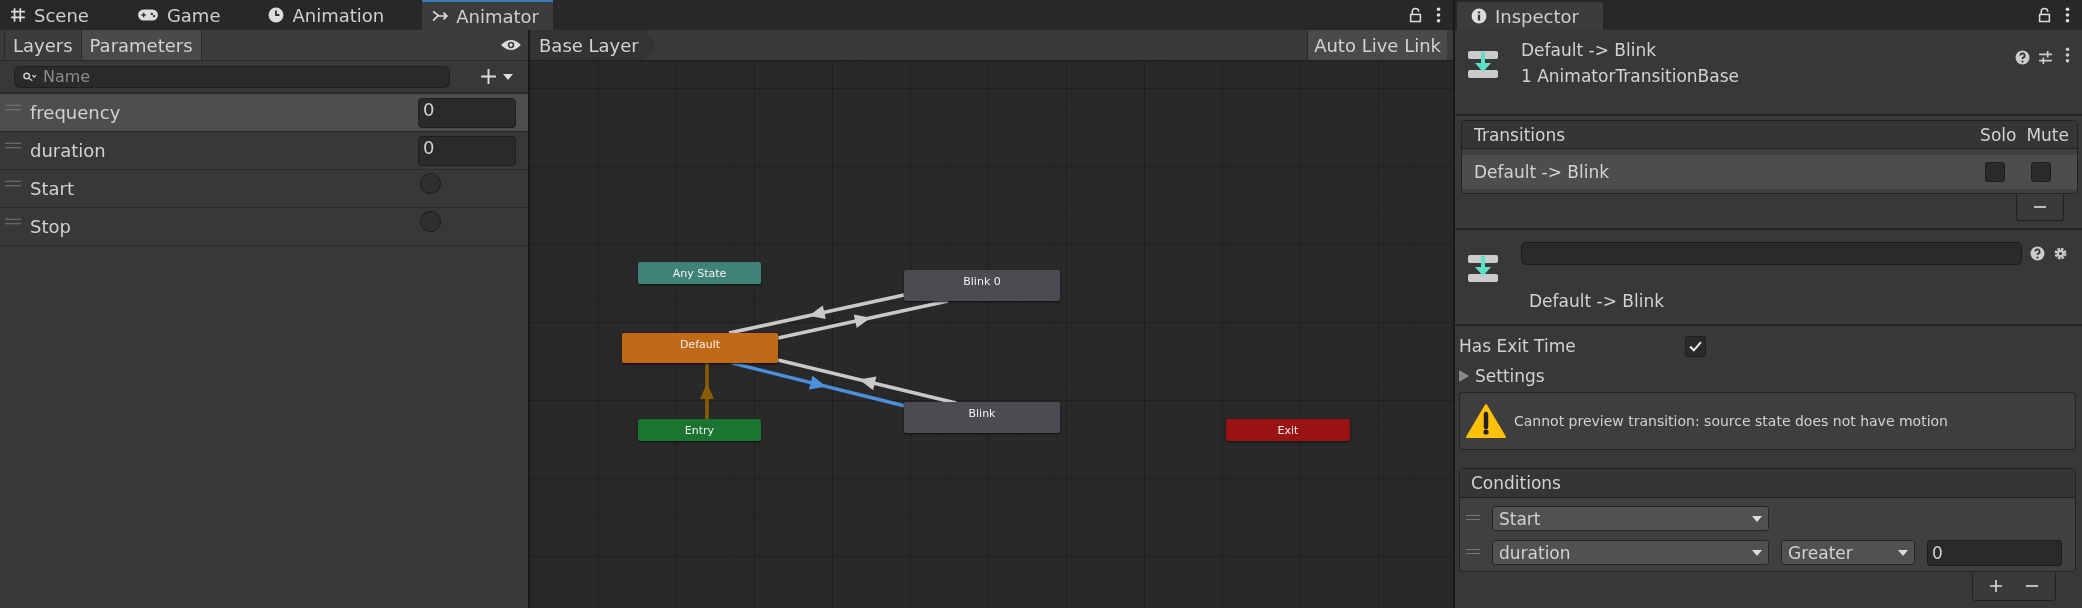  I want to click on parameter-row: duration 0, so click(264, 151).